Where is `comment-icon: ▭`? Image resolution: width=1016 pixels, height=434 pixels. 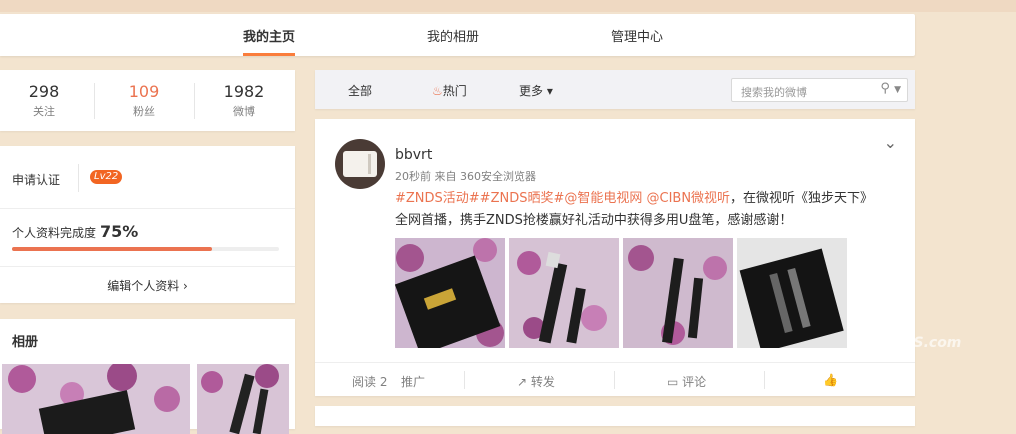
comment-icon: ▭ is located at coordinates (673, 382).